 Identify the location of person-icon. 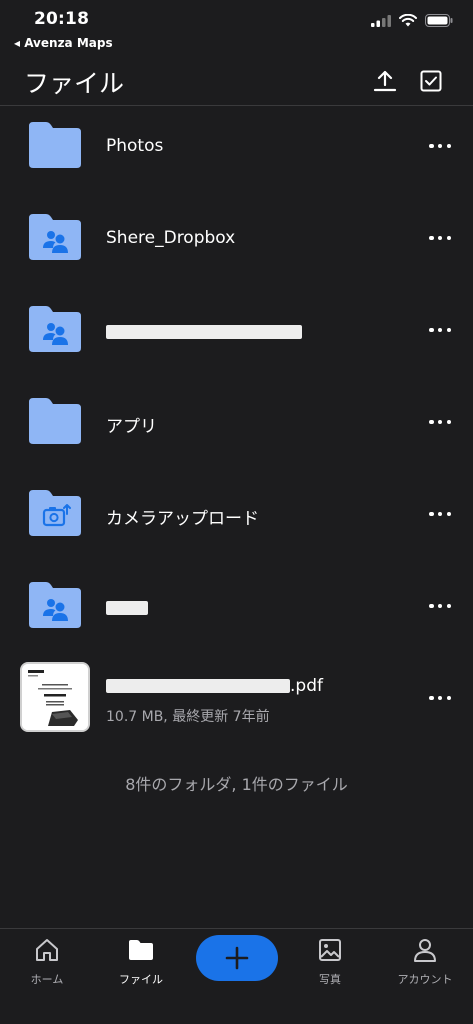
(425, 950).